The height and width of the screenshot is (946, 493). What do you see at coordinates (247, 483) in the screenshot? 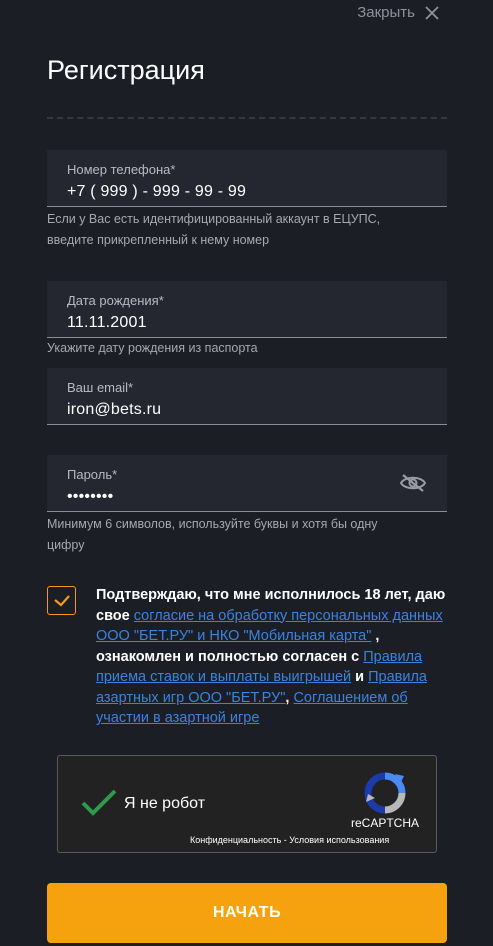
I see `password-field: Пароль* ••••••••` at bounding box center [247, 483].